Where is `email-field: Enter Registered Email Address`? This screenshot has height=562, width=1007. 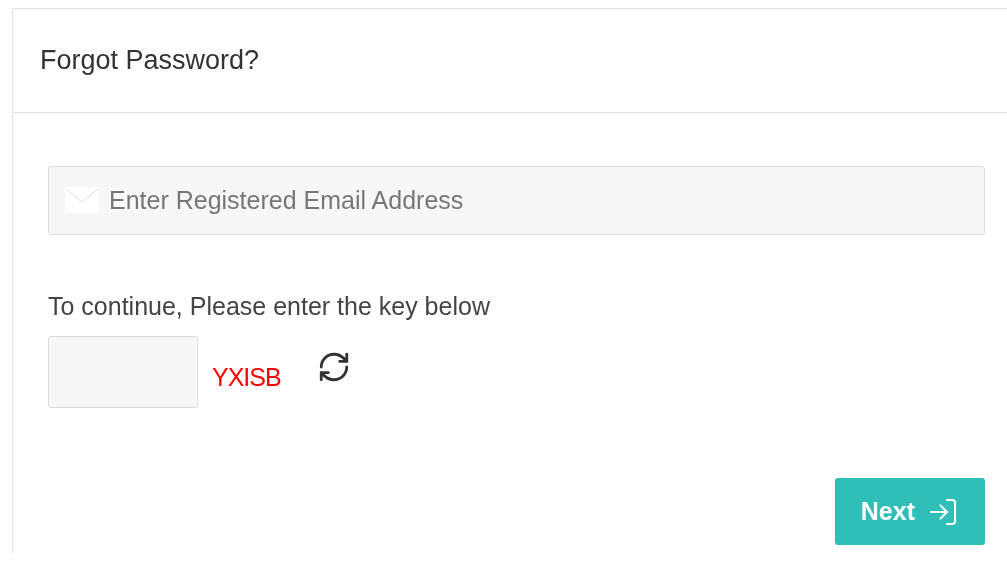 email-field: Enter Registered Email Address is located at coordinates (516, 200).